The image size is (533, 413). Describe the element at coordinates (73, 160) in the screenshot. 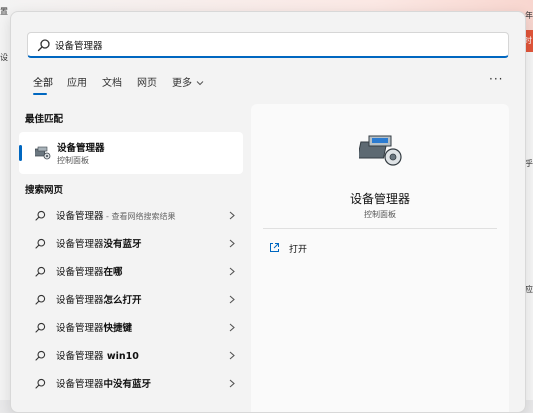

I see `best-match-category: 控制面板` at that location.